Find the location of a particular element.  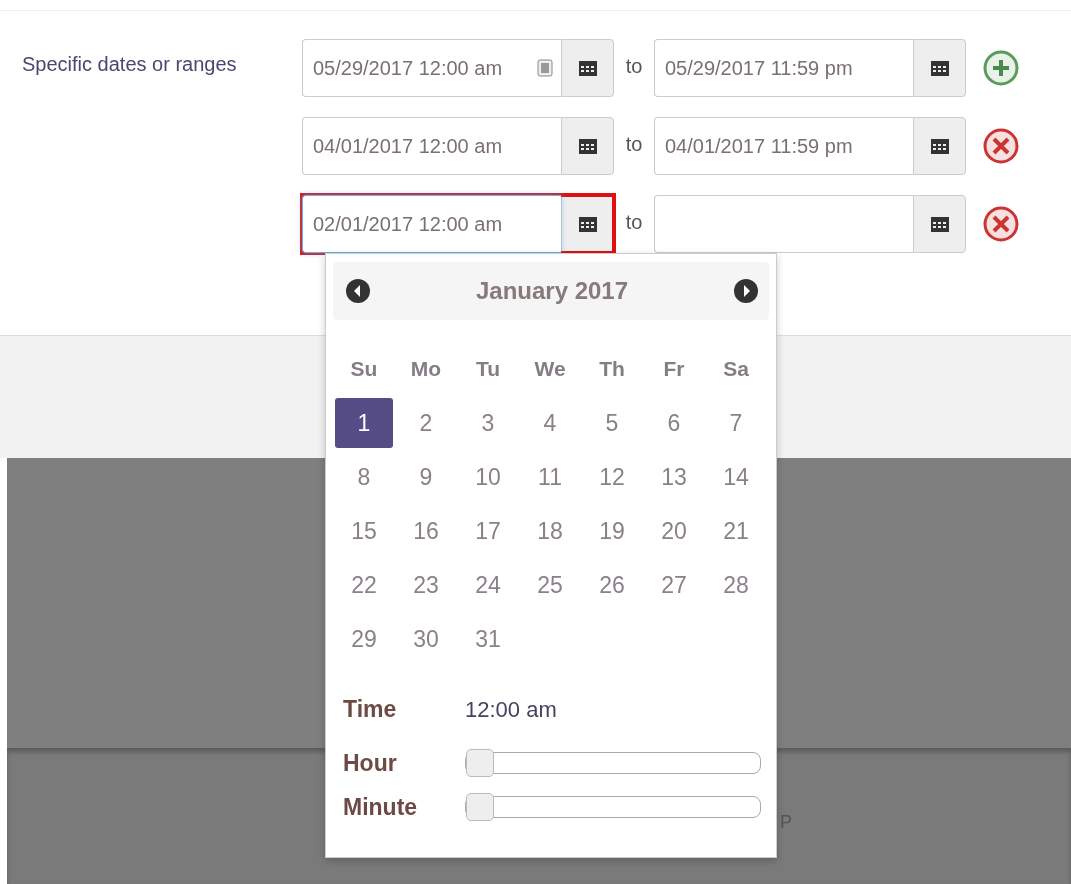

slider-label: Minute is located at coordinates (381, 807).